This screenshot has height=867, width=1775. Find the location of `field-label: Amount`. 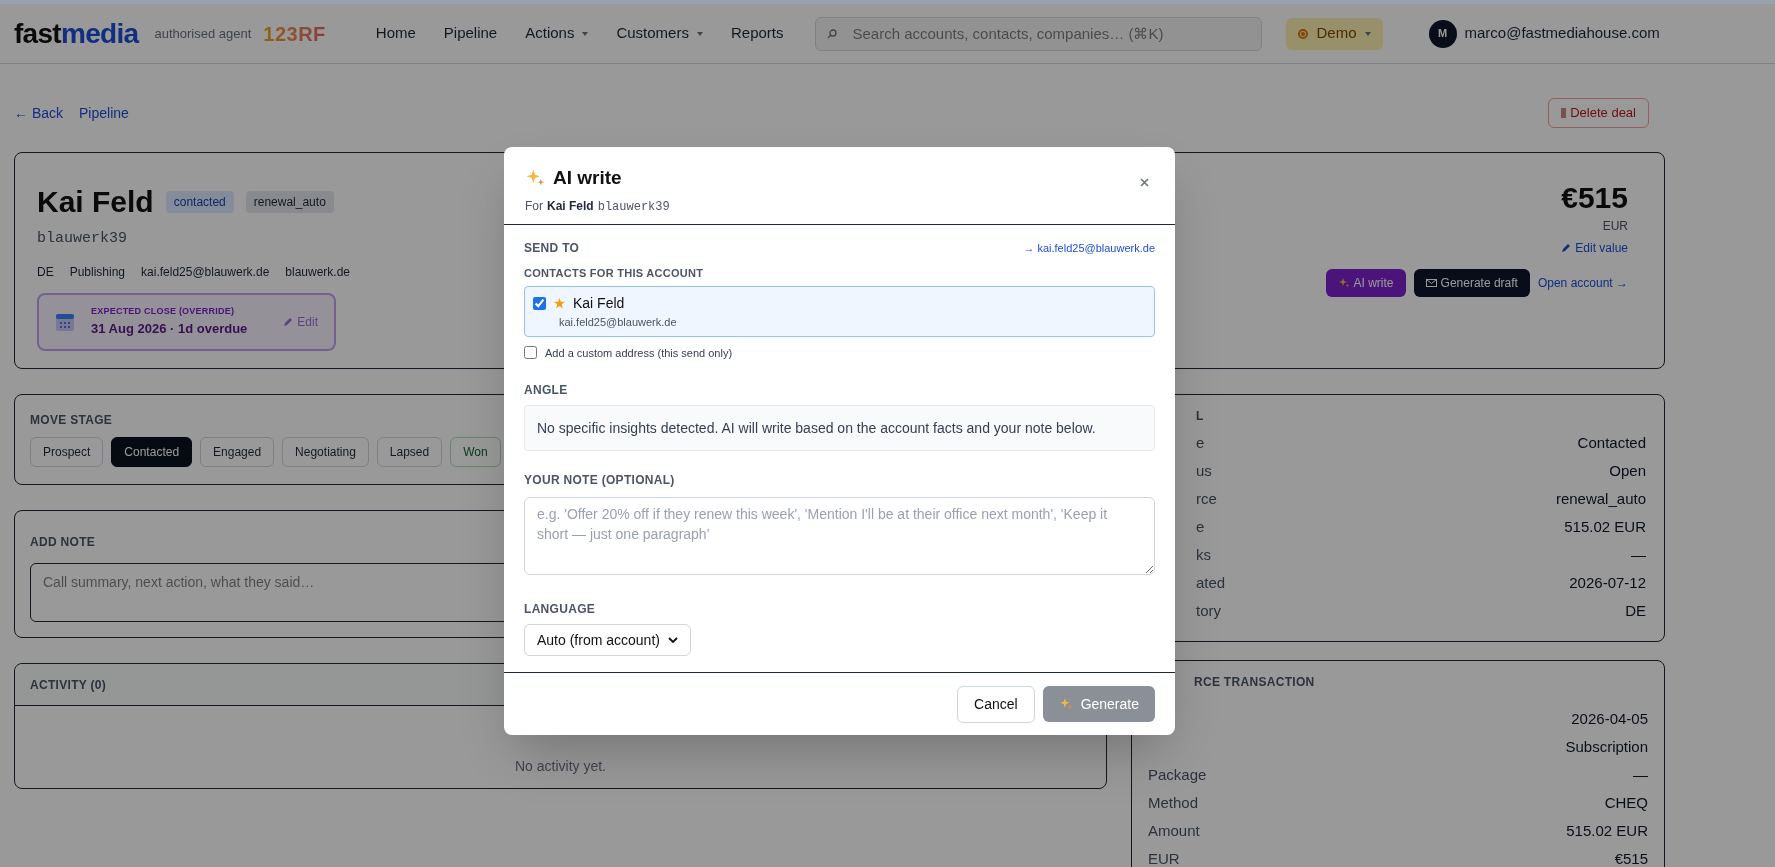

field-label: Amount is located at coordinates (1174, 830).